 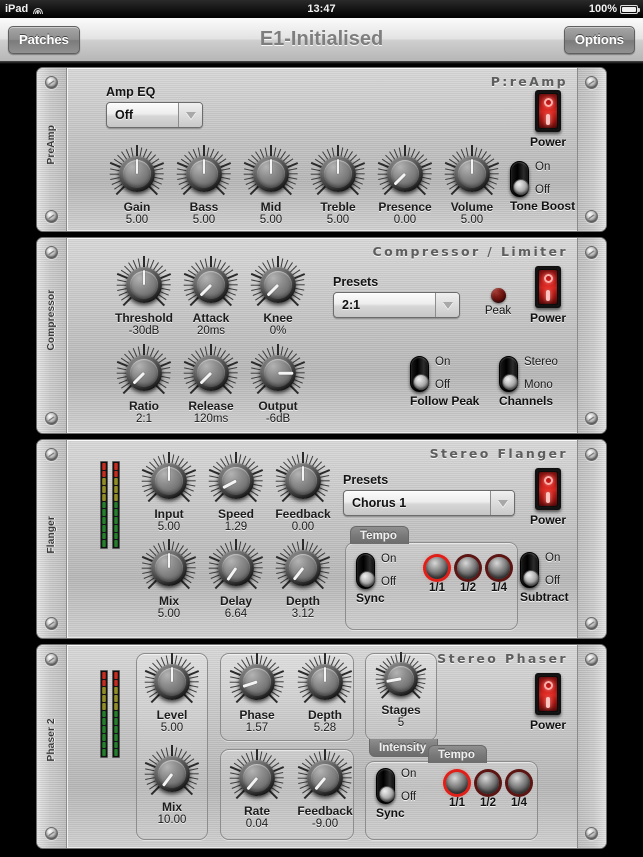 I want to click on options-button: Options, so click(x=599, y=39).